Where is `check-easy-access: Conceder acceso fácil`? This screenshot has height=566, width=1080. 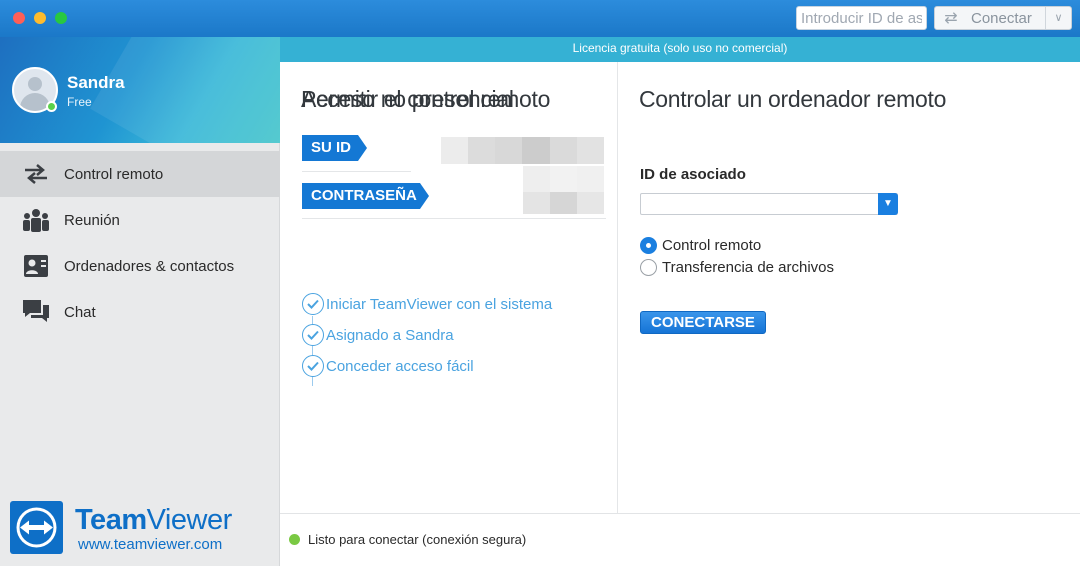 check-easy-access: Conceder acceso fácil is located at coordinates (388, 366).